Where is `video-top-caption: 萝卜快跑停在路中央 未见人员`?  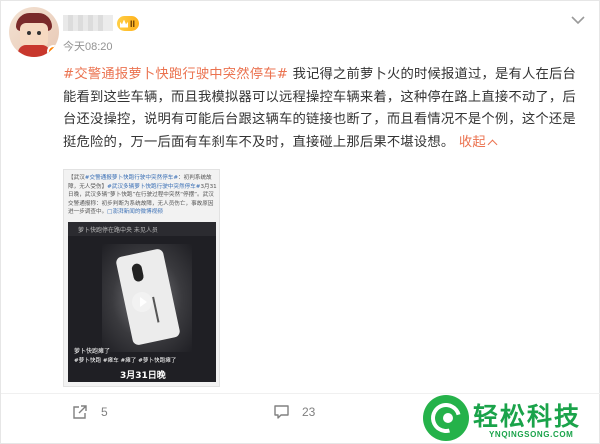 video-top-caption: 萝卜快跑停在路中央 未见人员 is located at coordinates (118, 230).